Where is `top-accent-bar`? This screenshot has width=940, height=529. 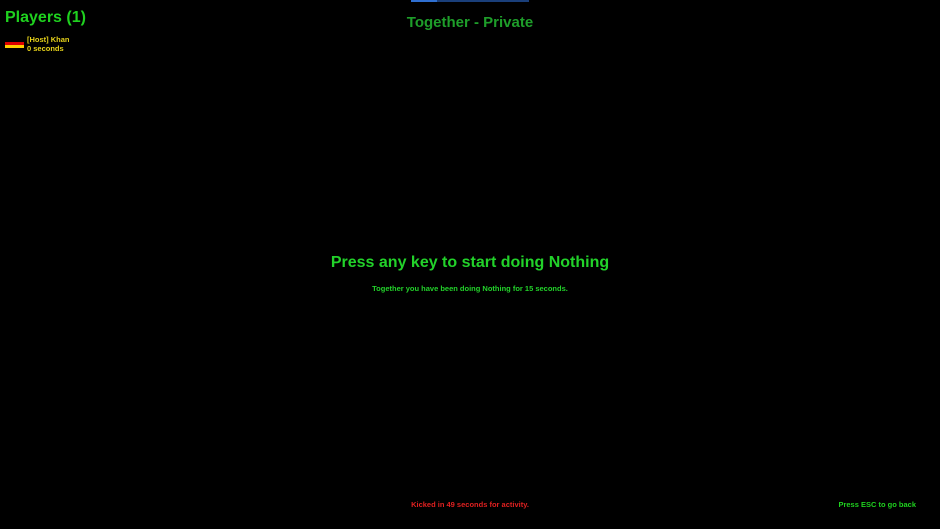 top-accent-bar is located at coordinates (470, 1).